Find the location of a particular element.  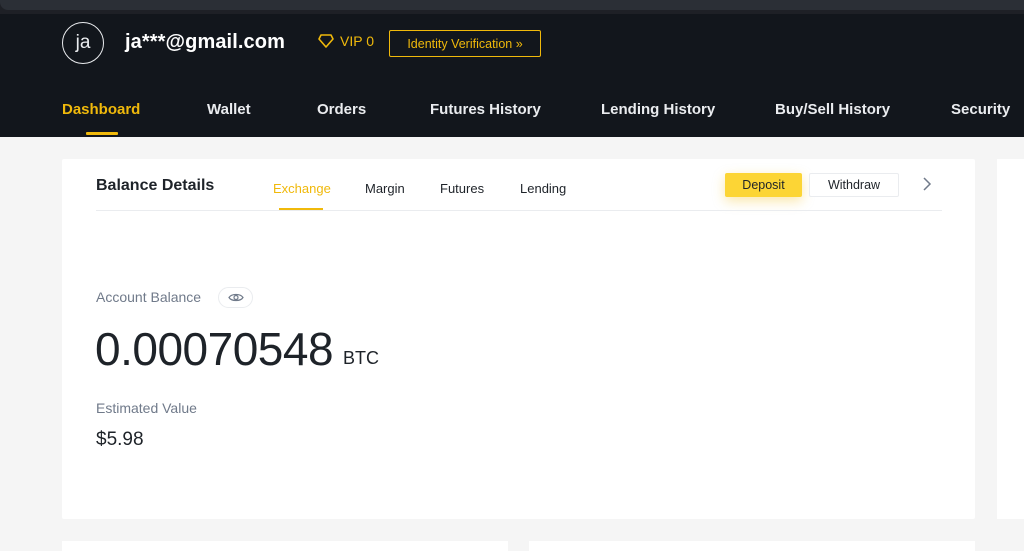

user-email: ja***@gmail.com is located at coordinates (205, 42).